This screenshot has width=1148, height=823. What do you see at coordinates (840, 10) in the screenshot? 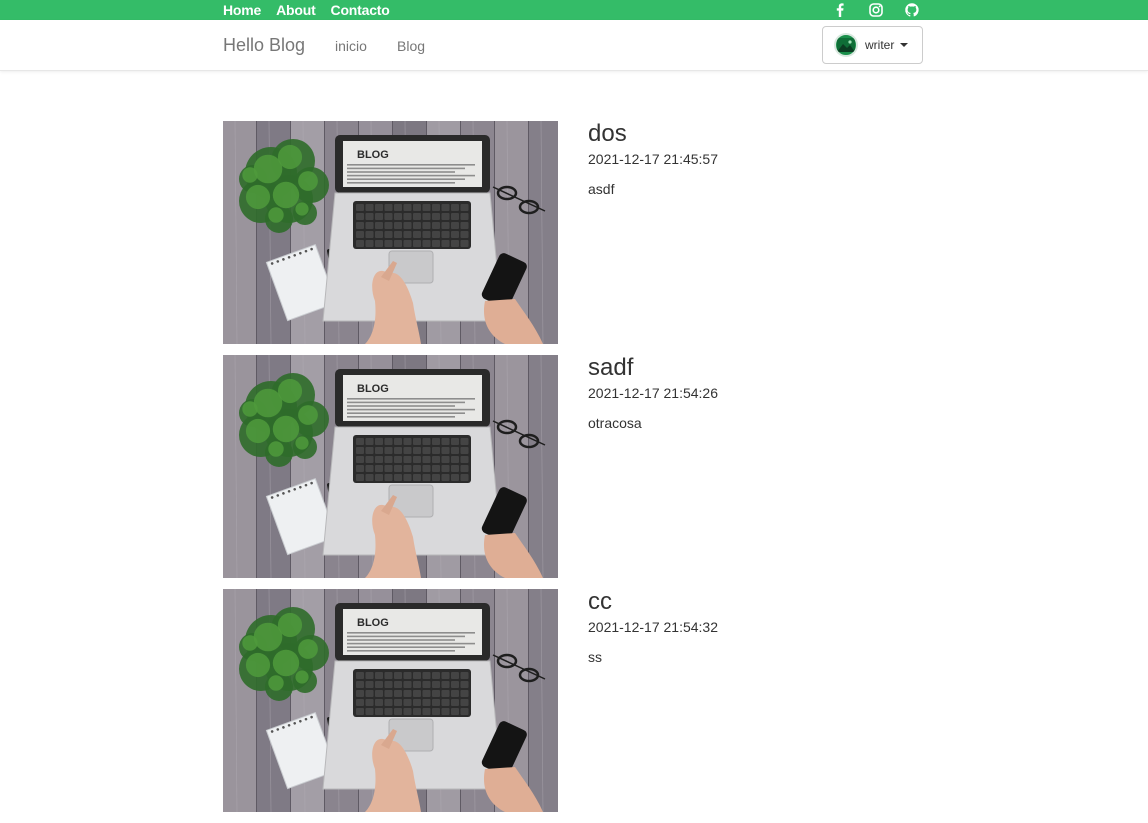
I see `facebook-icon` at bounding box center [840, 10].